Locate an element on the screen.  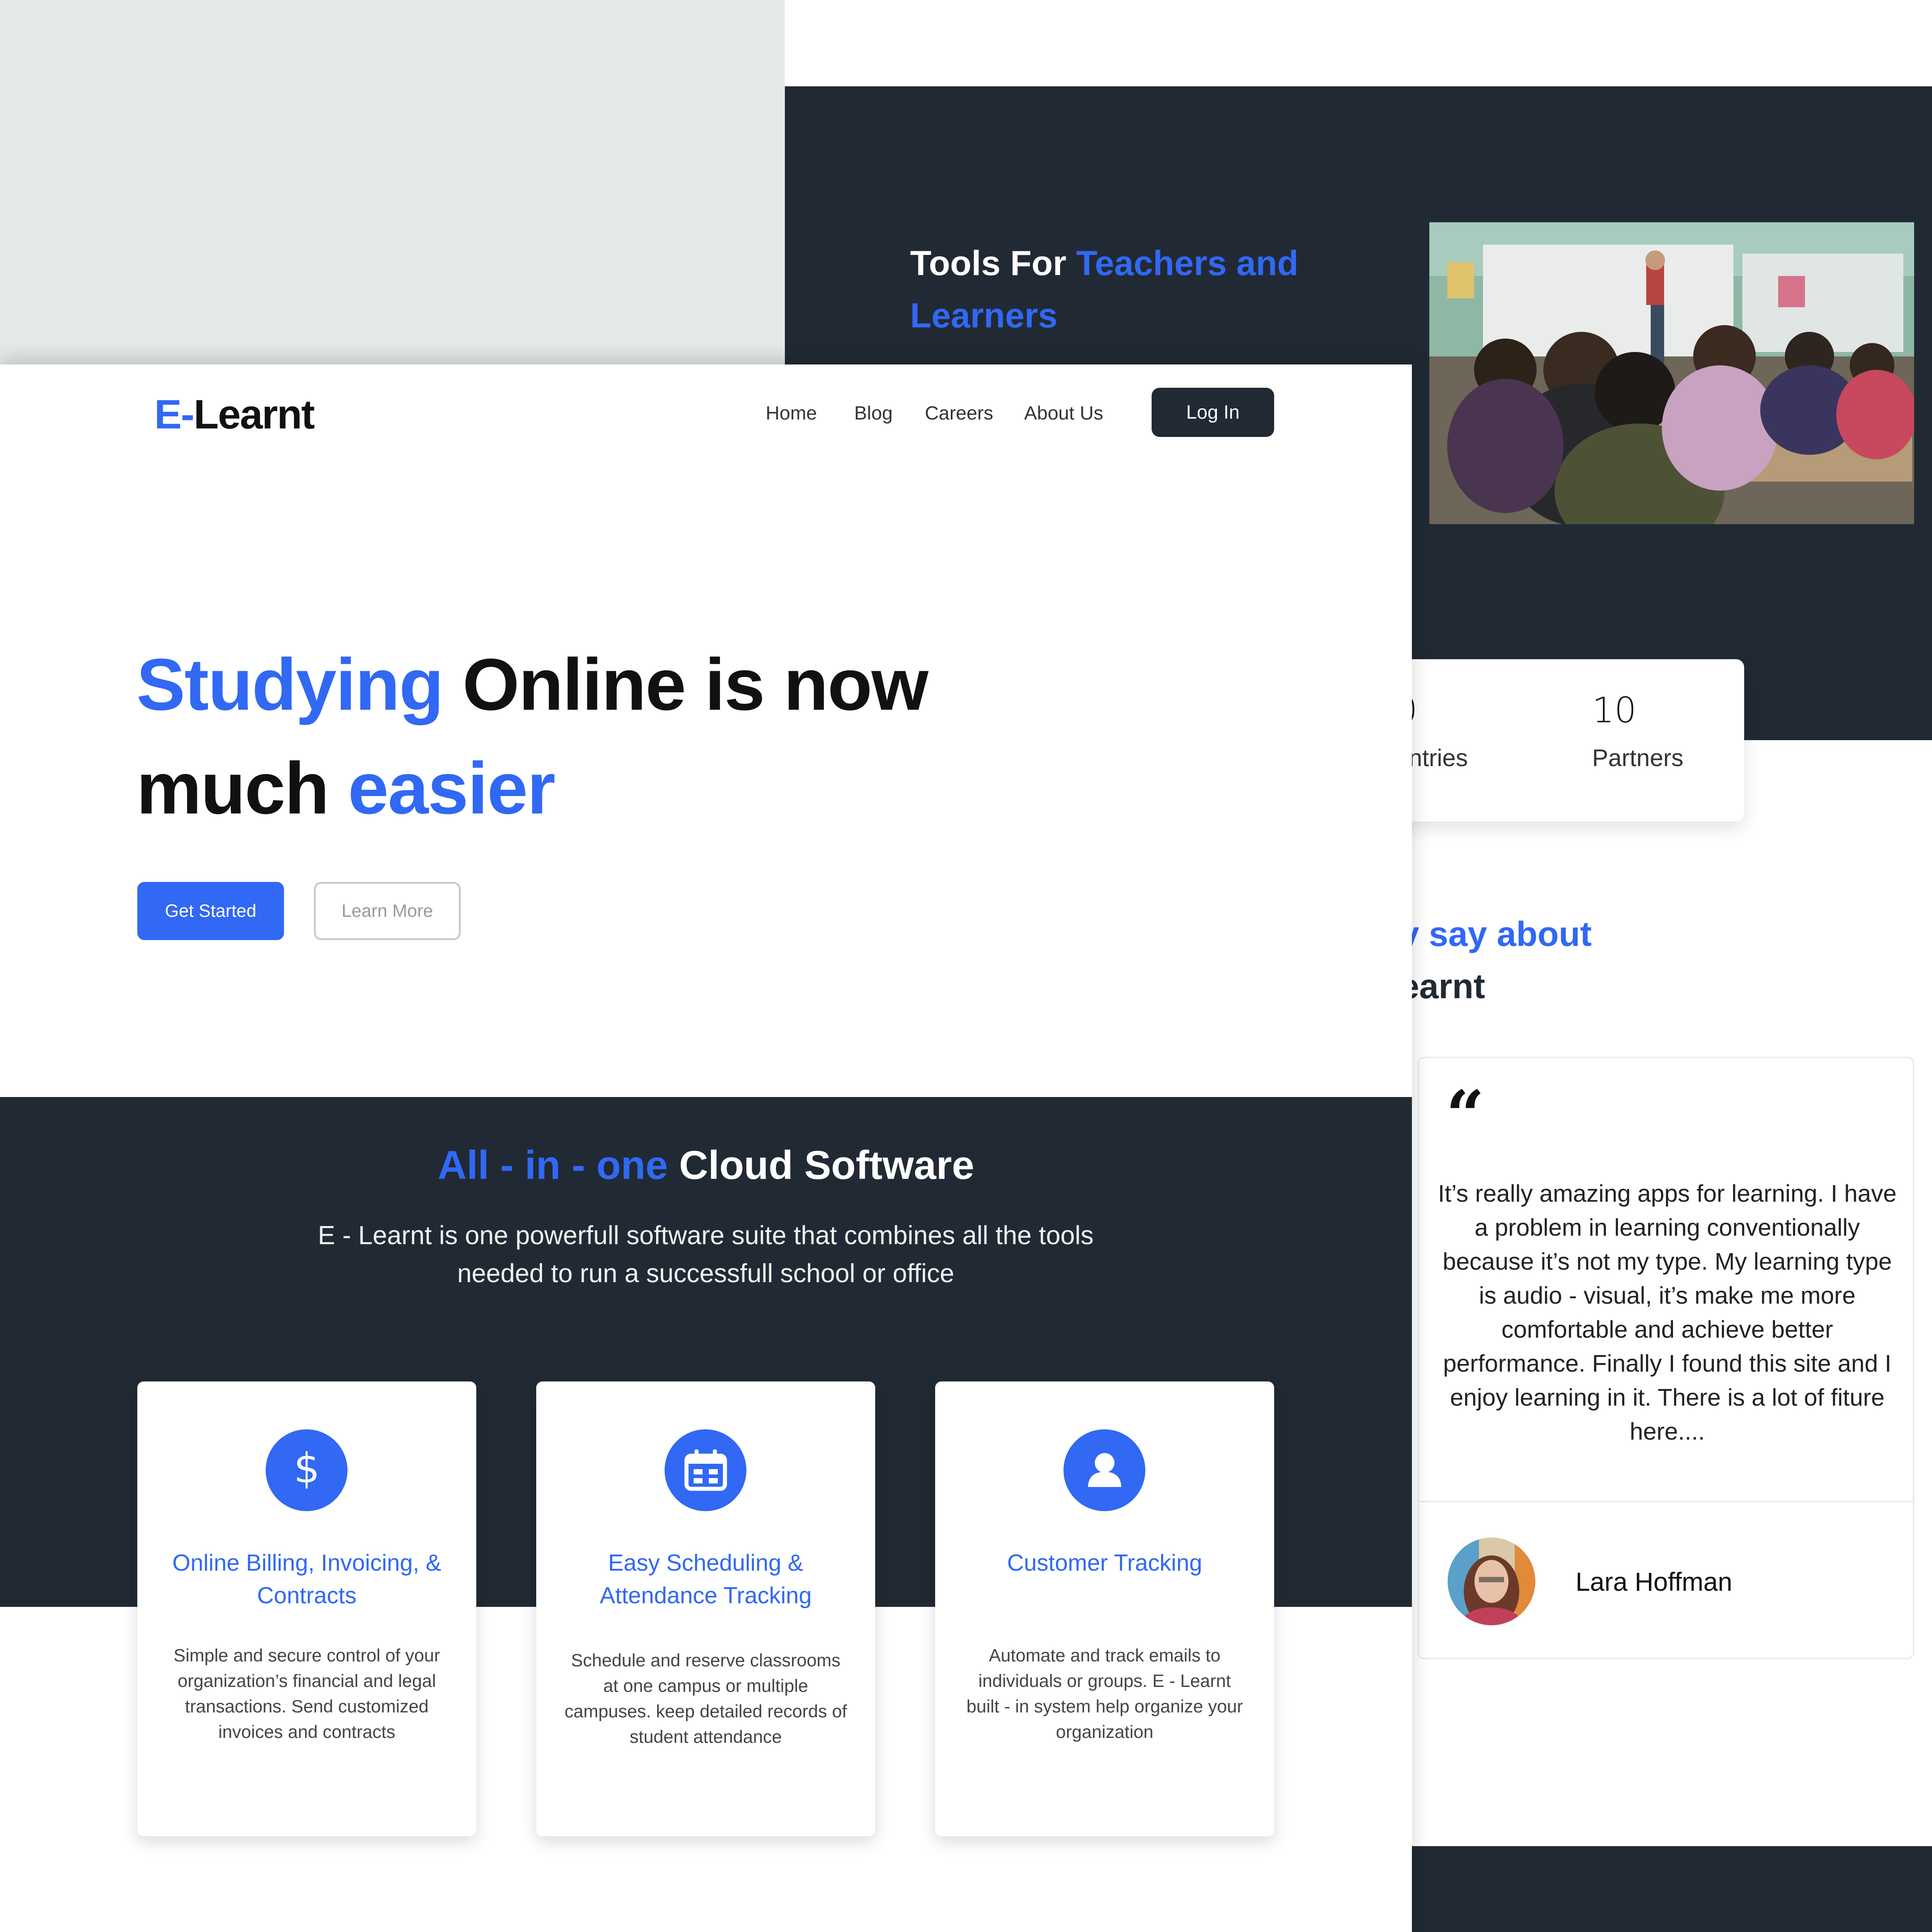
back-page-top-area is located at coordinates (1358, 43).